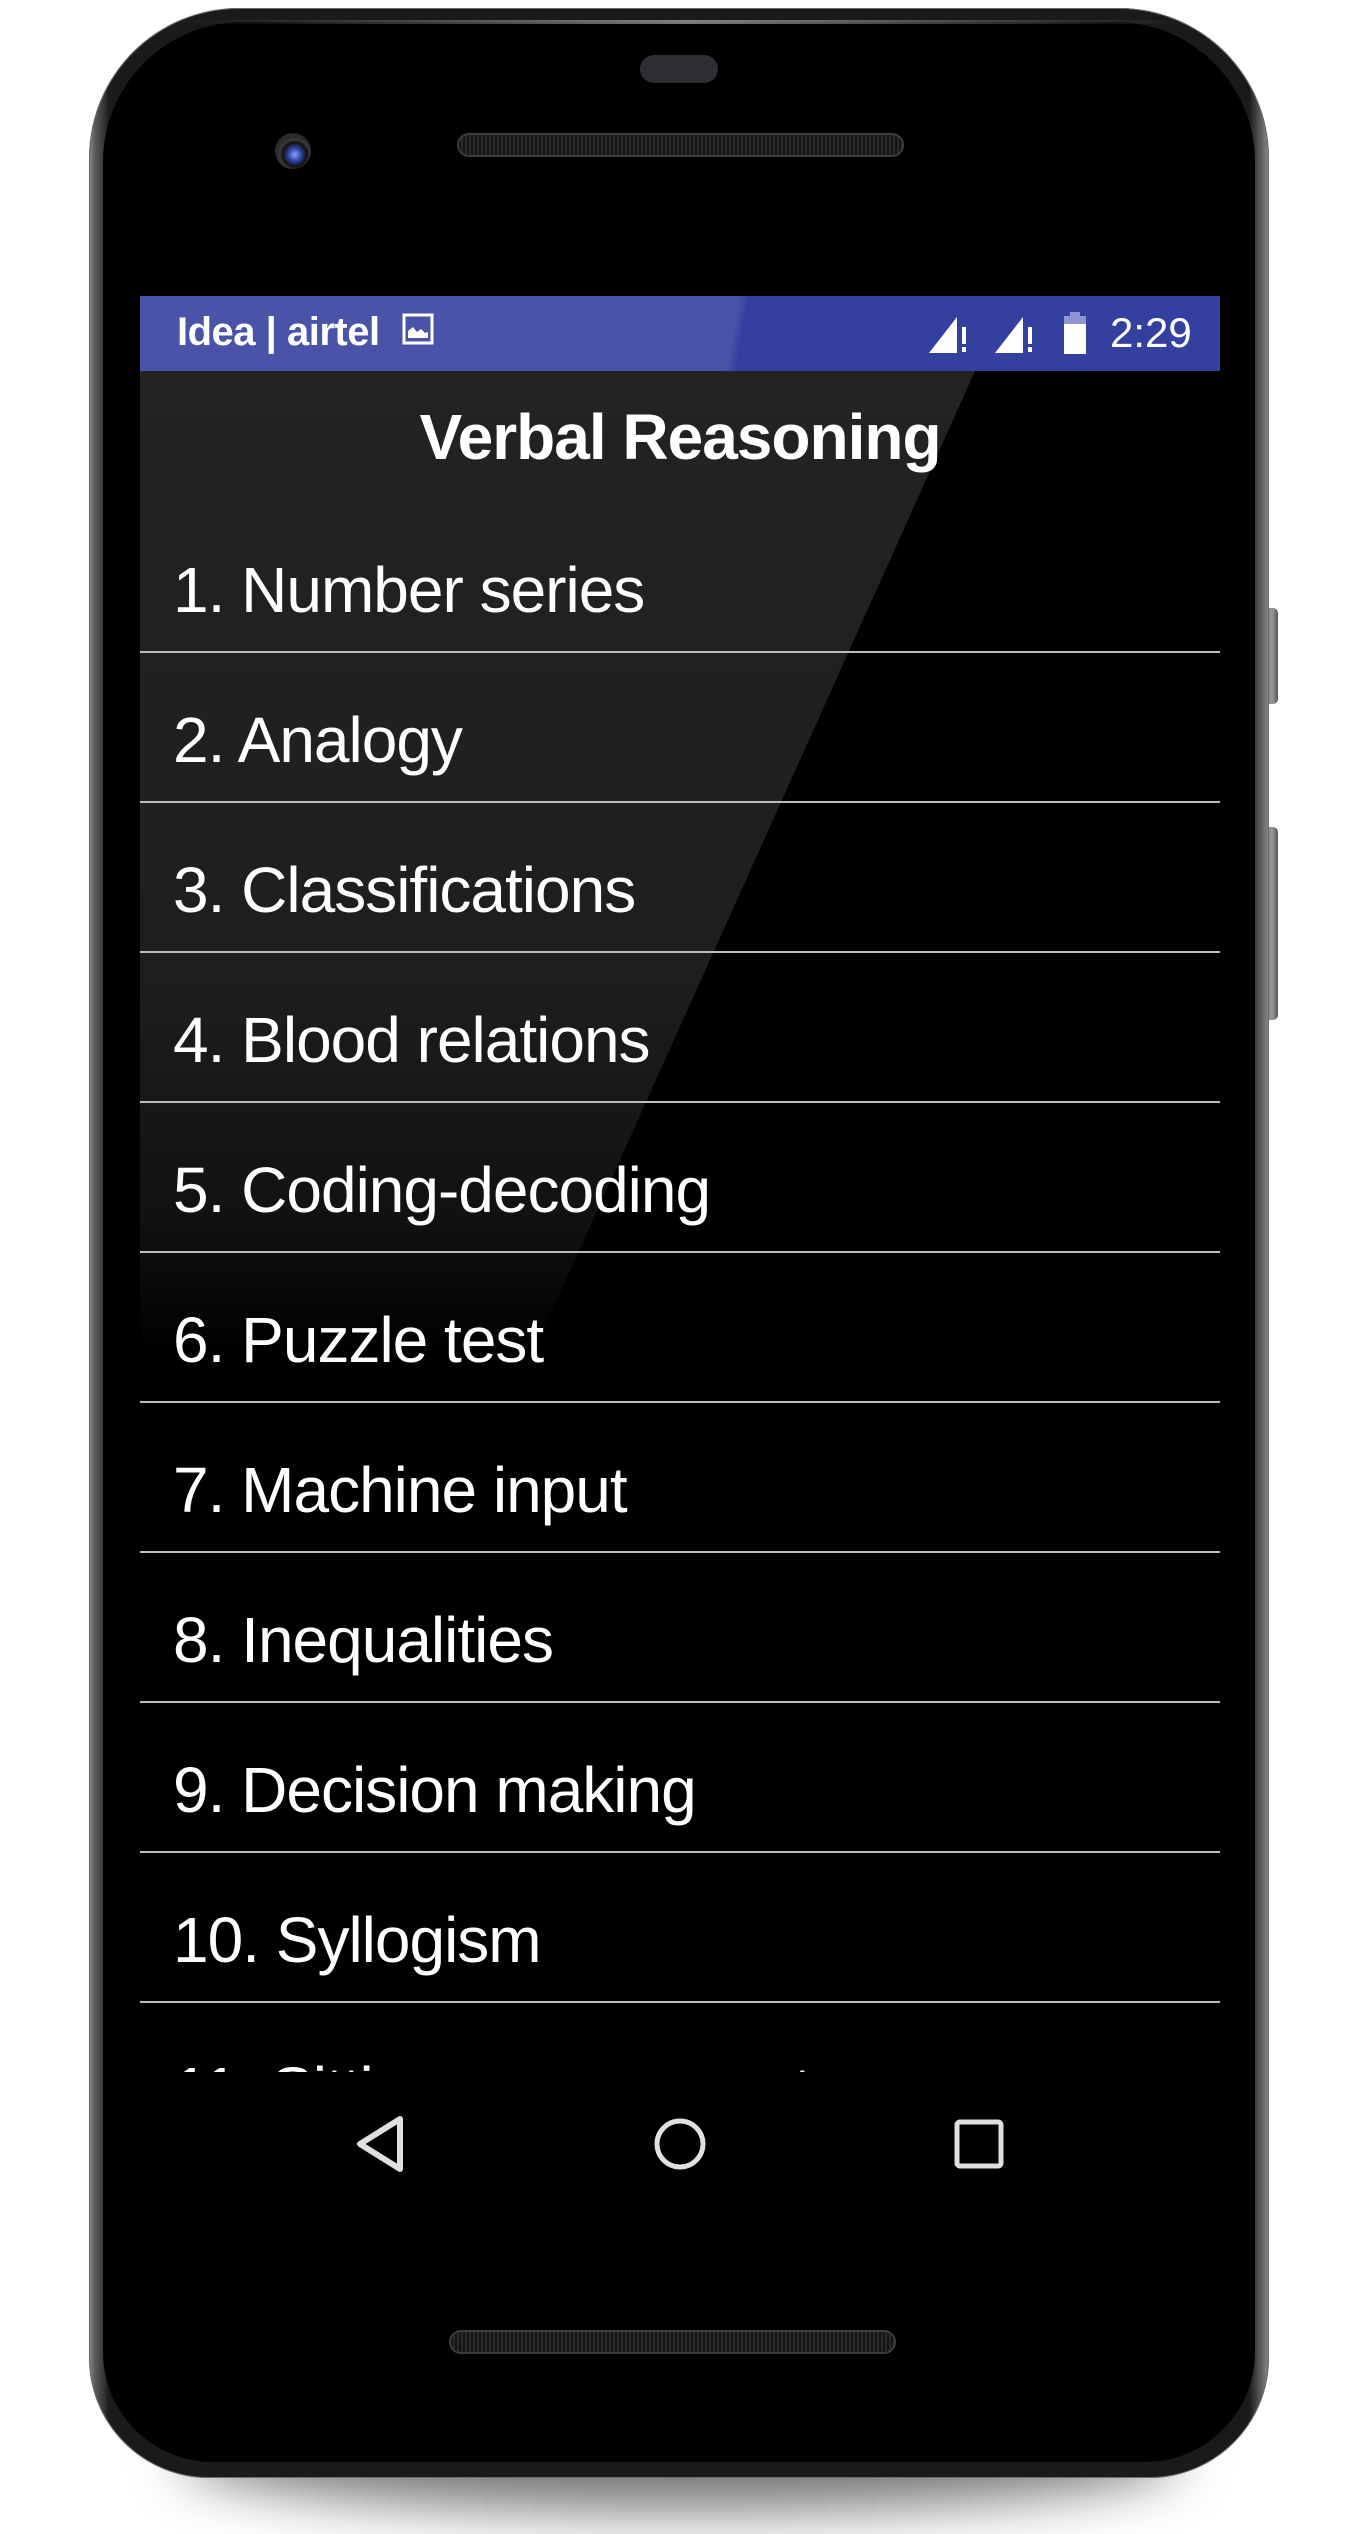 The height and width of the screenshot is (2534, 1370). What do you see at coordinates (293, 151) in the screenshot?
I see `front-camera-icon` at bounding box center [293, 151].